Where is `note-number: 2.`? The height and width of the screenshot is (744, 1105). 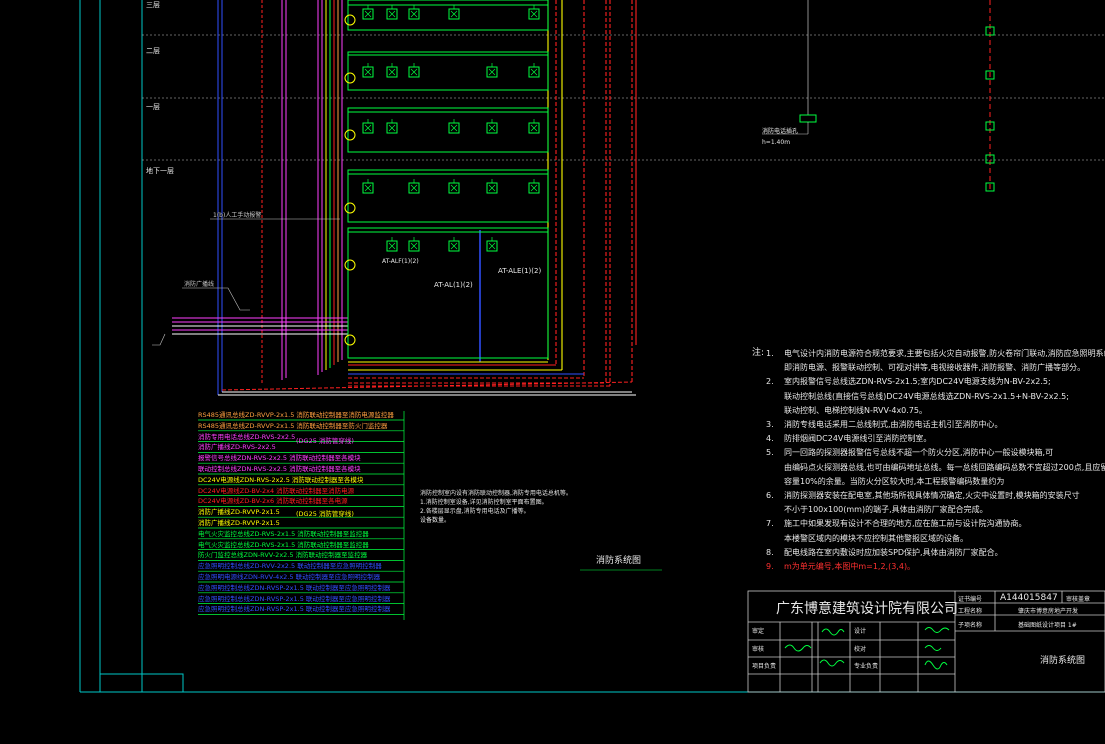 note-number: 2. is located at coordinates (770, 382).